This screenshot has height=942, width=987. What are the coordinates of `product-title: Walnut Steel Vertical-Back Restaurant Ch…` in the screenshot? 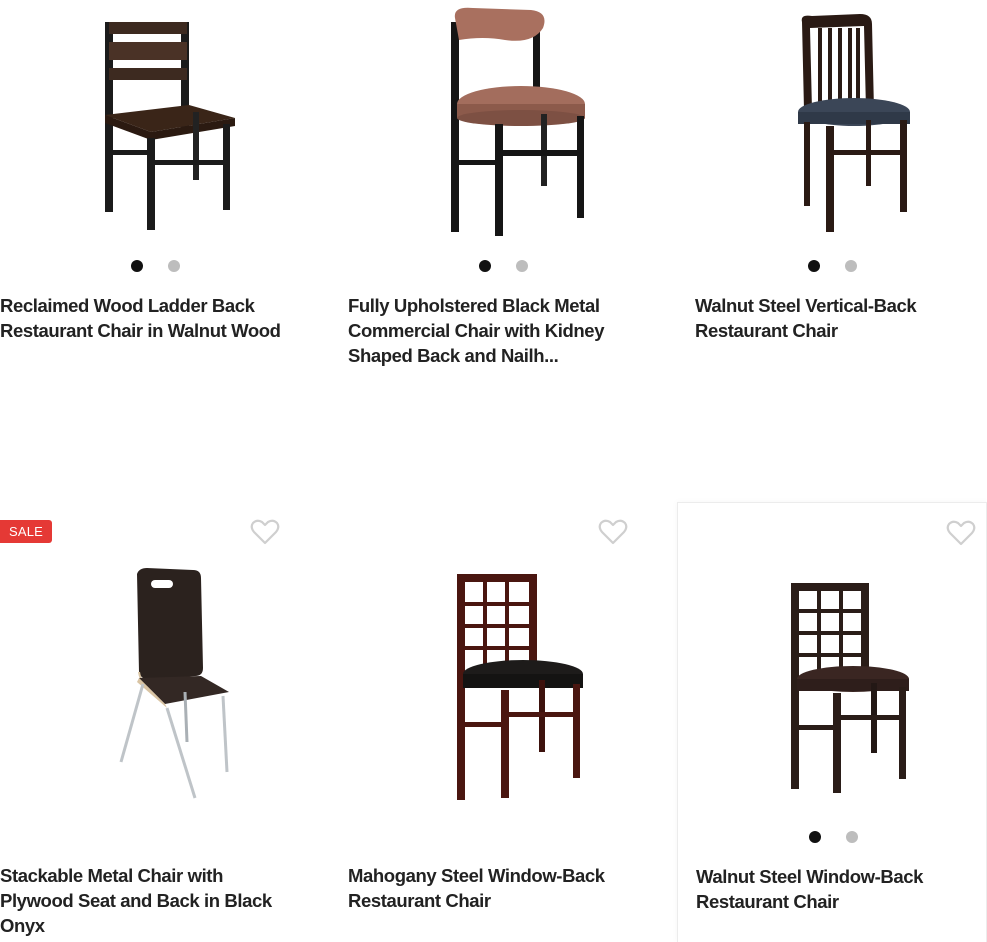 It's located at (841, 318).